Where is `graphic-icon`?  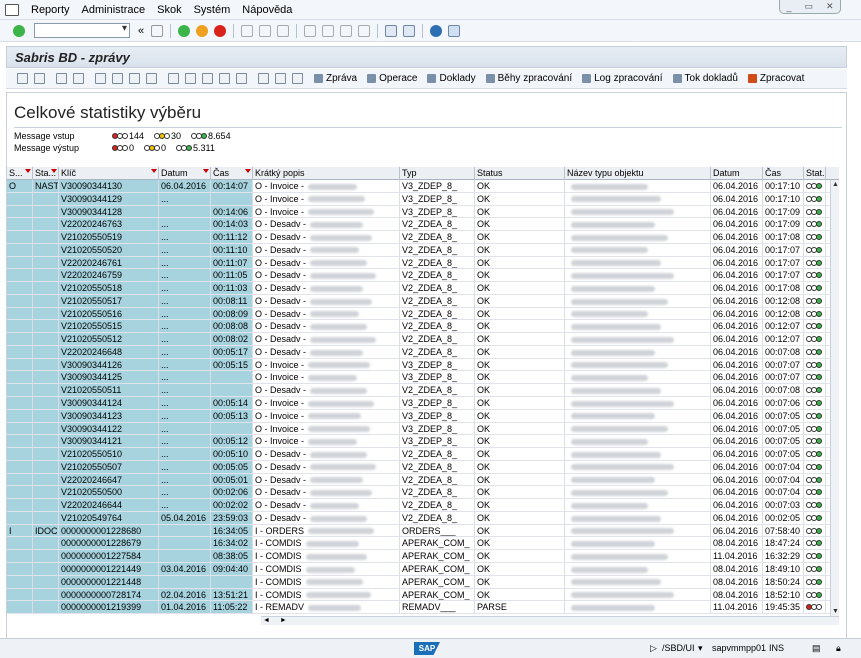 graphic-icon is located at coordinates (241, 78).